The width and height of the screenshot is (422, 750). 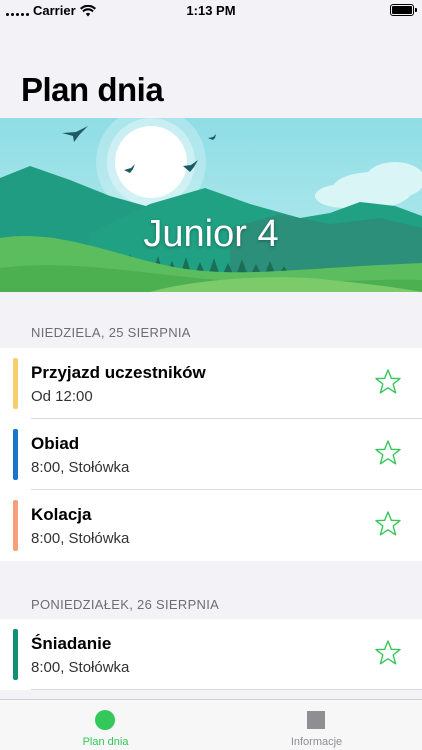 What do you see at coordinates (403, 10) in the screenshot?
I see `battery-icon` at bounding box center [403, 10].